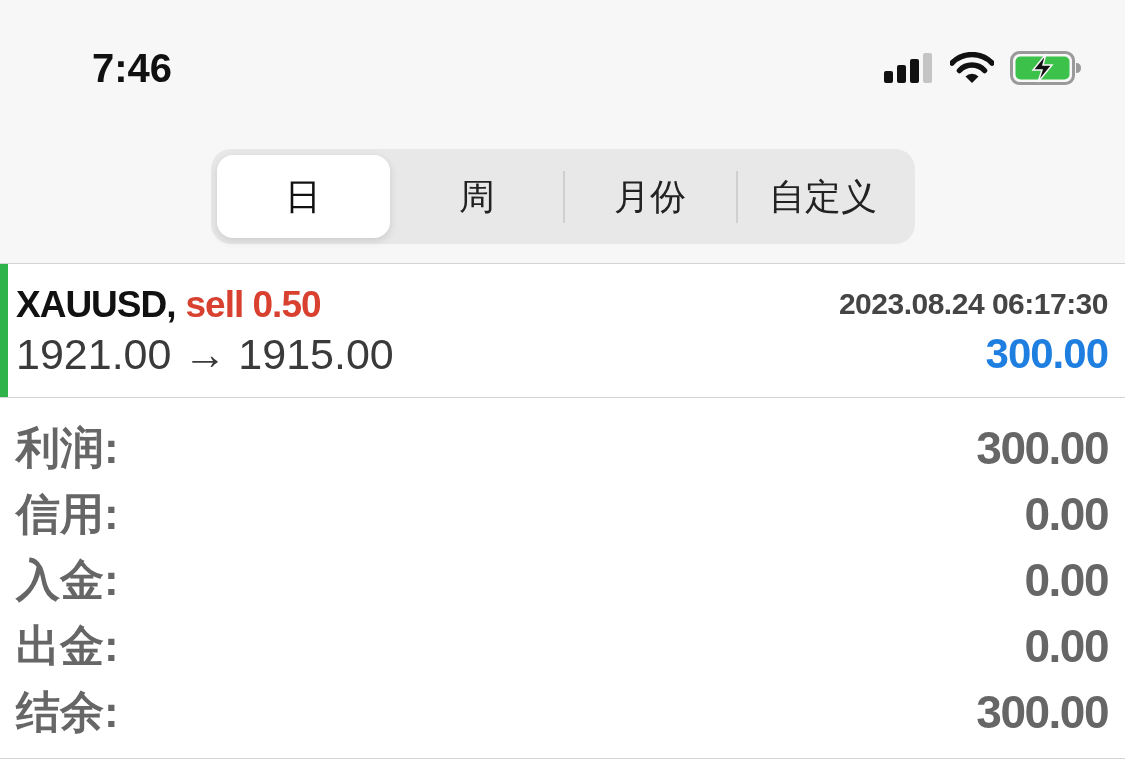 This screenshot has height=766, width=1125. What do you see at coordinates (303, 196) in the screenshot?
I see `segment-tab: 日` at bounding box center [303, 196].